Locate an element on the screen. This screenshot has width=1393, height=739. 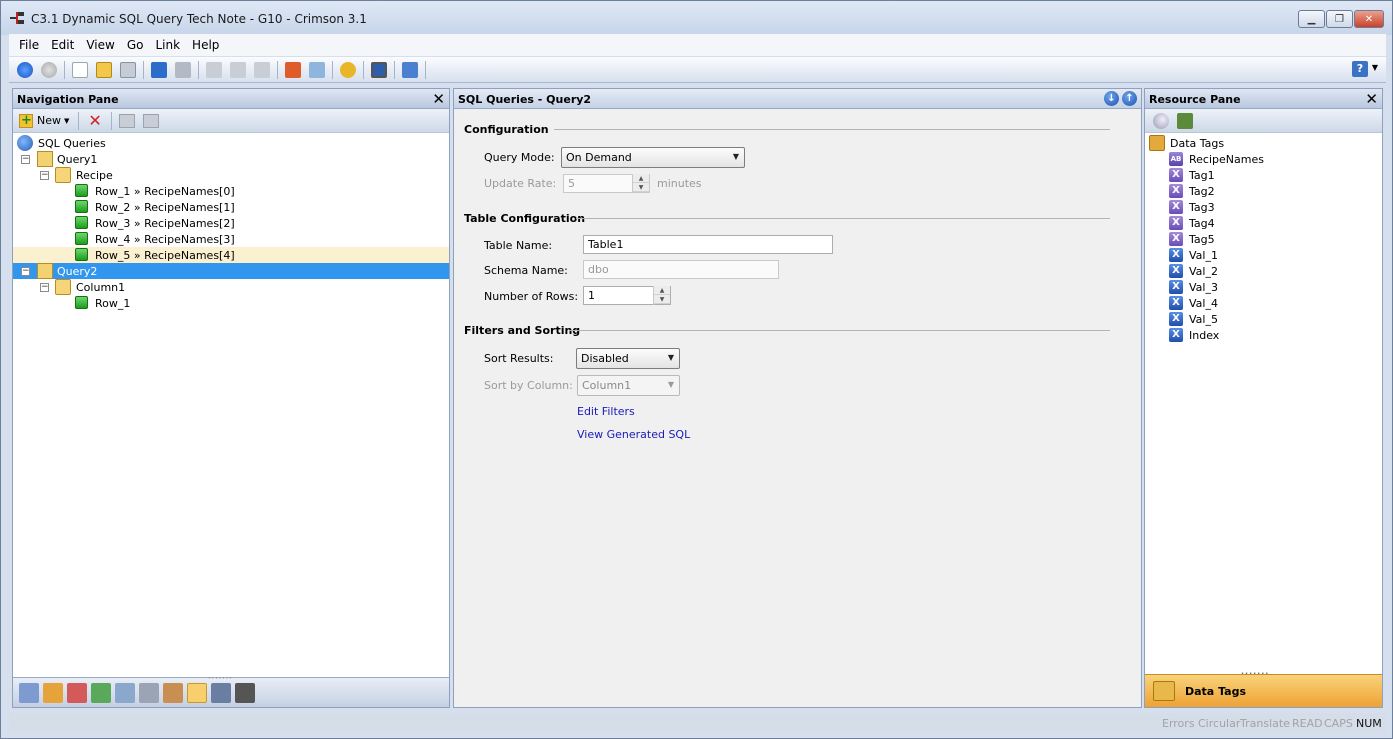
number-of-rows-spinner: ▲ ▼ is located at coordinates (661, 295).